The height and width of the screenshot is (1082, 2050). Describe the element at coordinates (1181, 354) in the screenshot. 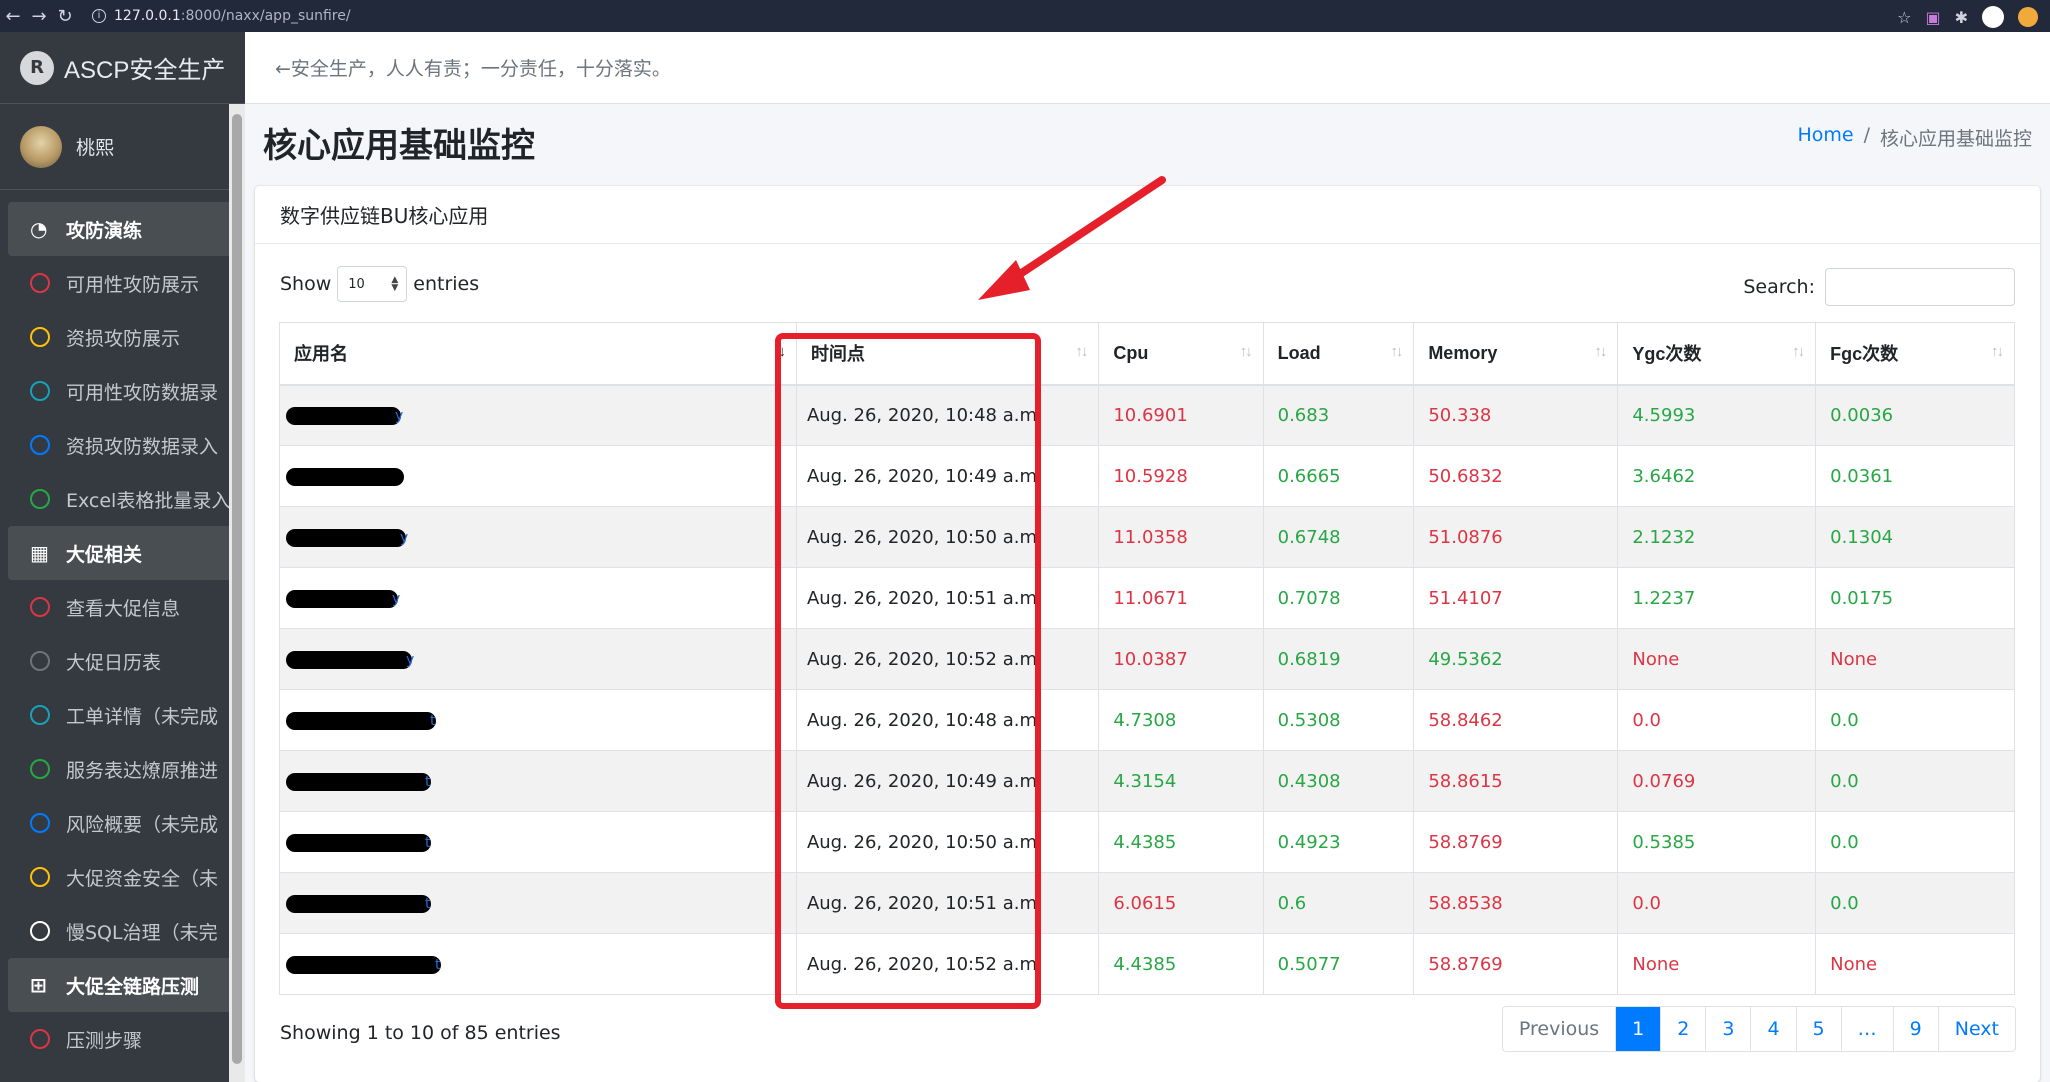

I see `column-header-2: Cpu ↑↓` at that location.